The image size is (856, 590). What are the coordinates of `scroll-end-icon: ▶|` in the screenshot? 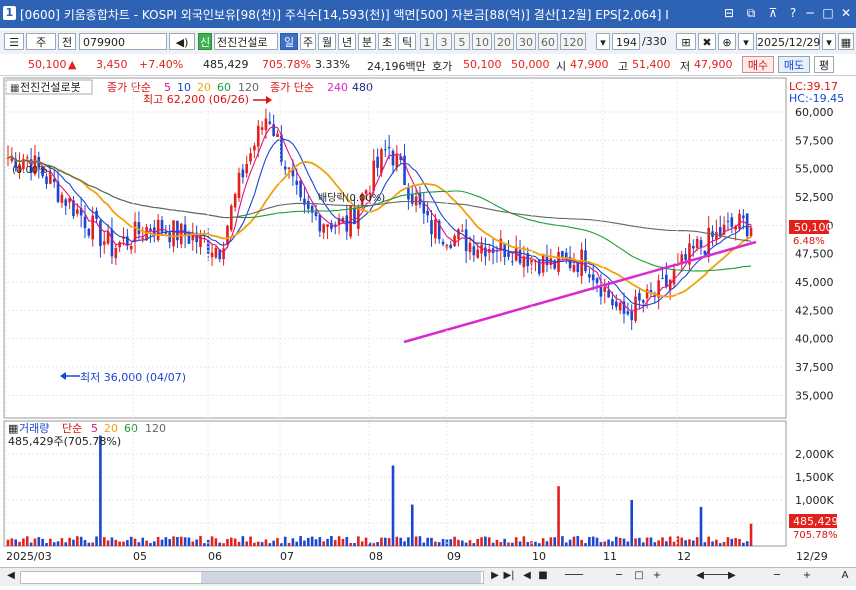 It's located at (509, 576).